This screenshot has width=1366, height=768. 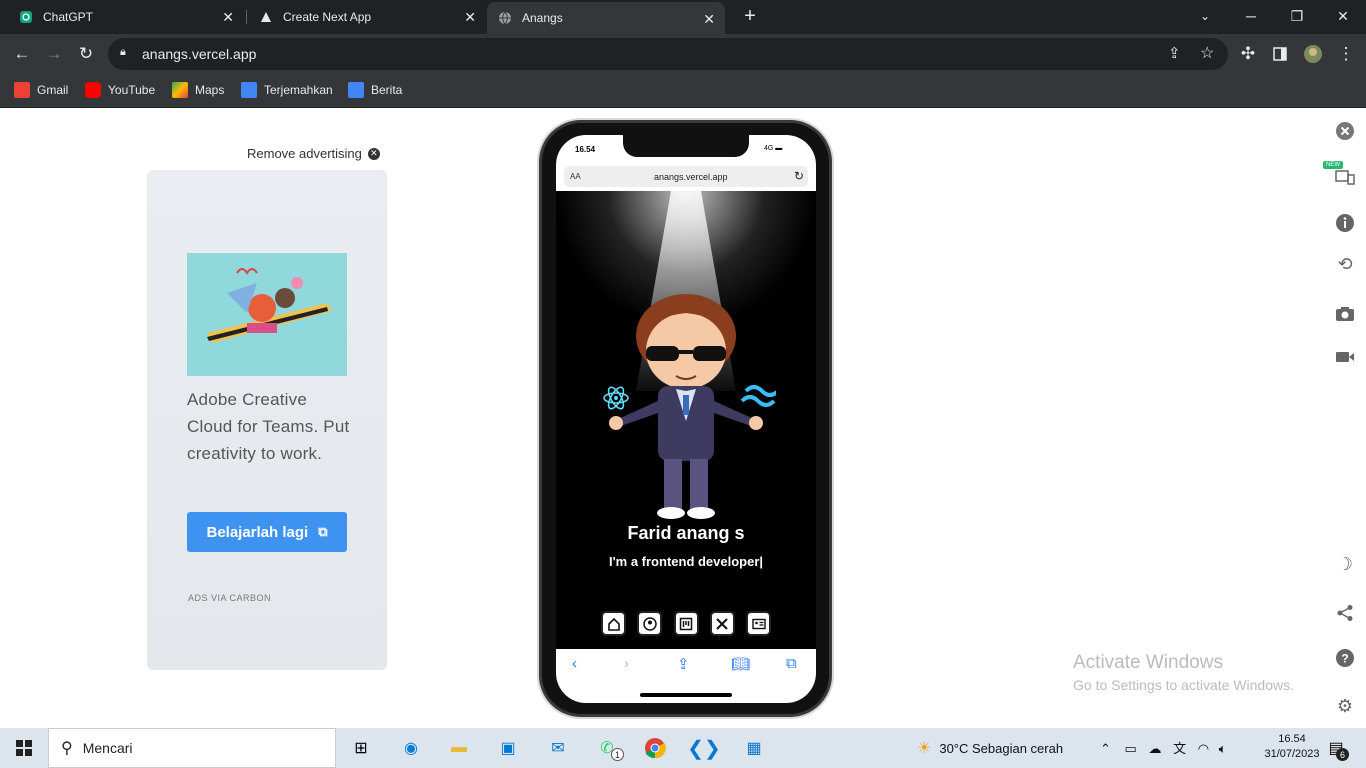 What do you see at coordinates (1280, 54) in the screenshot?
I see `side-panel-icon` at bounding box center [1280, 54].